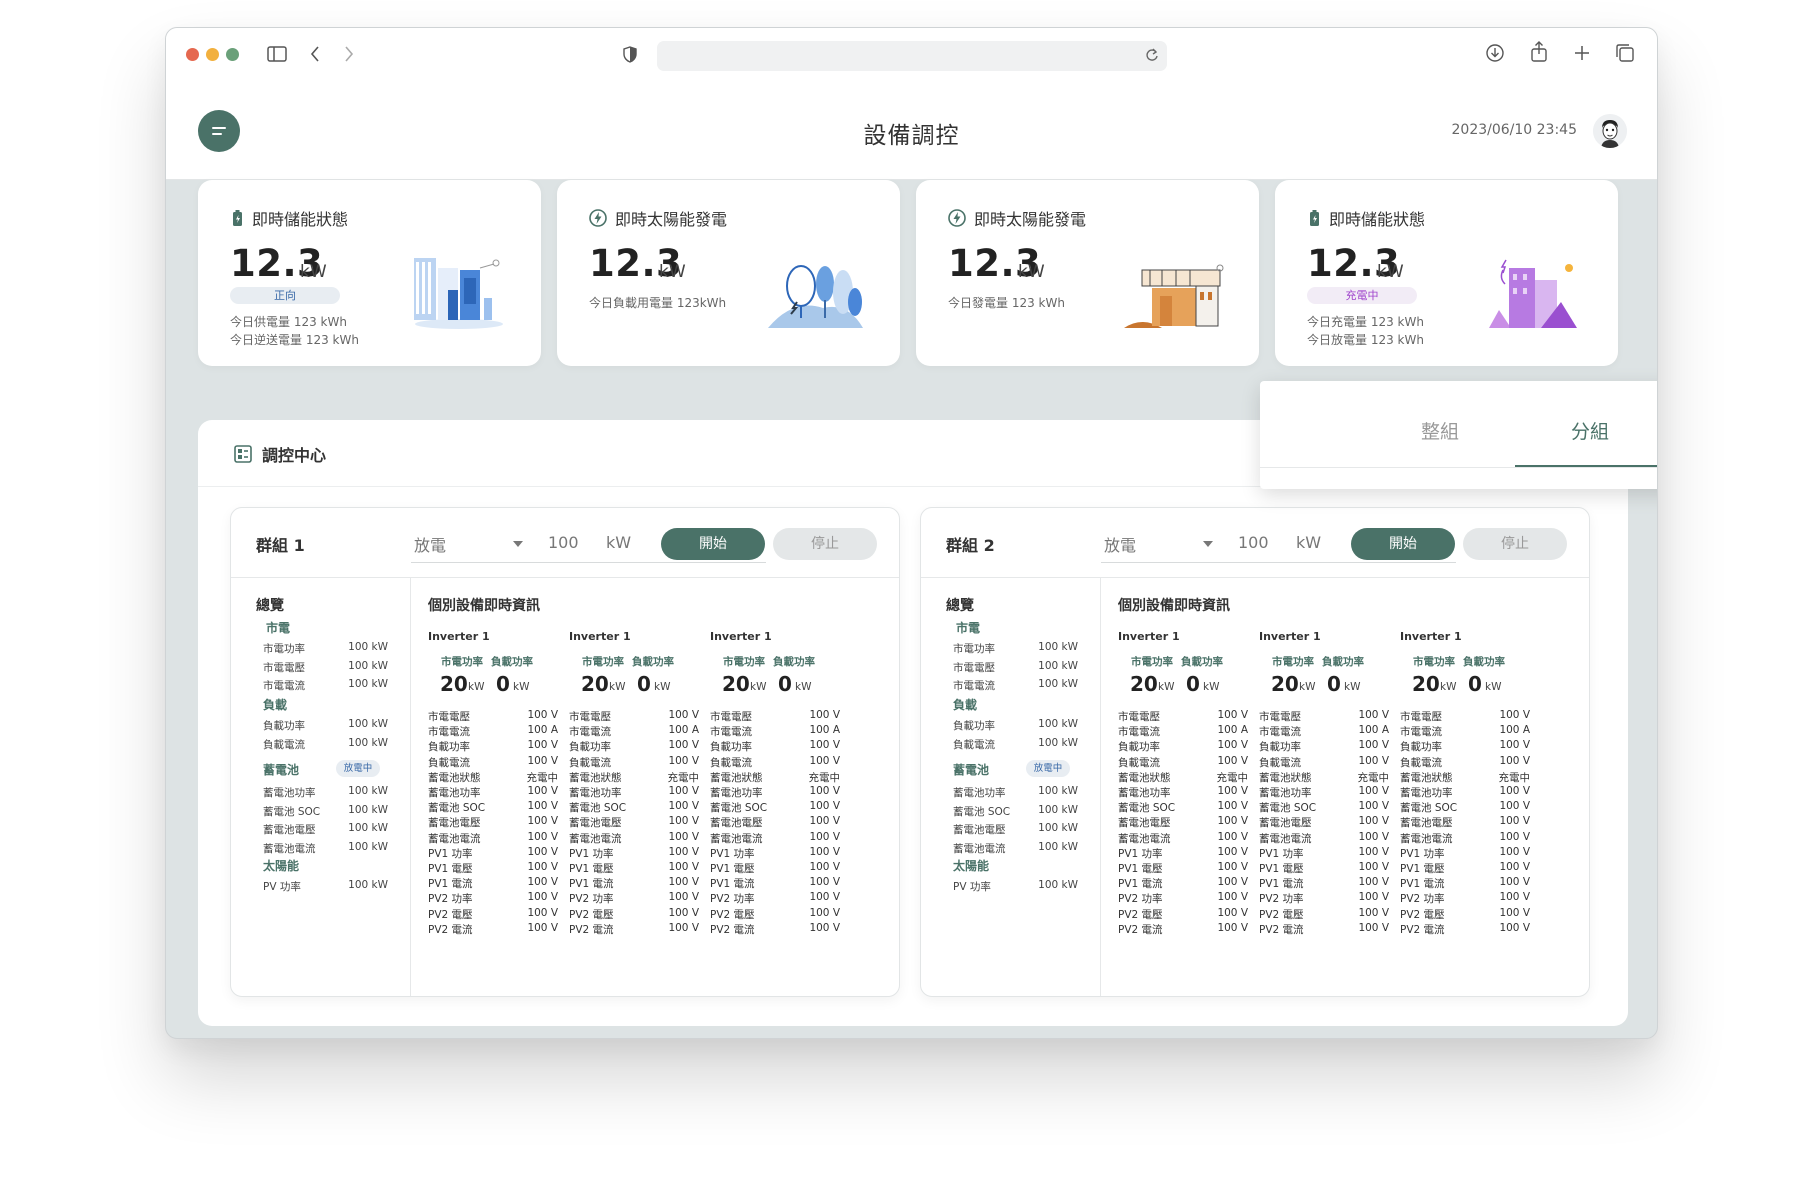  Describe the element at coordinates (232, 54) in the screenshot. I see `maximize-window-button` at that location.